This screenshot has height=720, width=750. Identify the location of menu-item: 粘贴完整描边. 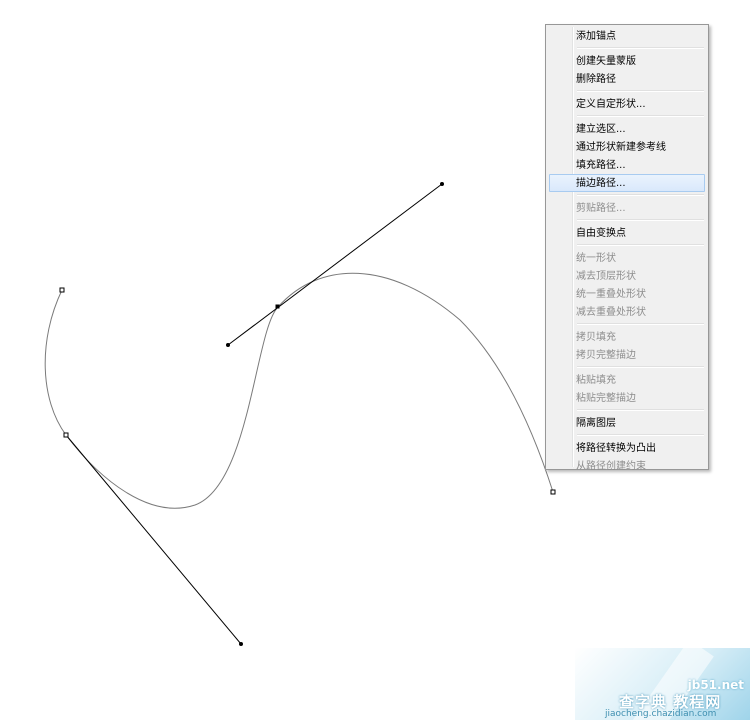
(606, 398).